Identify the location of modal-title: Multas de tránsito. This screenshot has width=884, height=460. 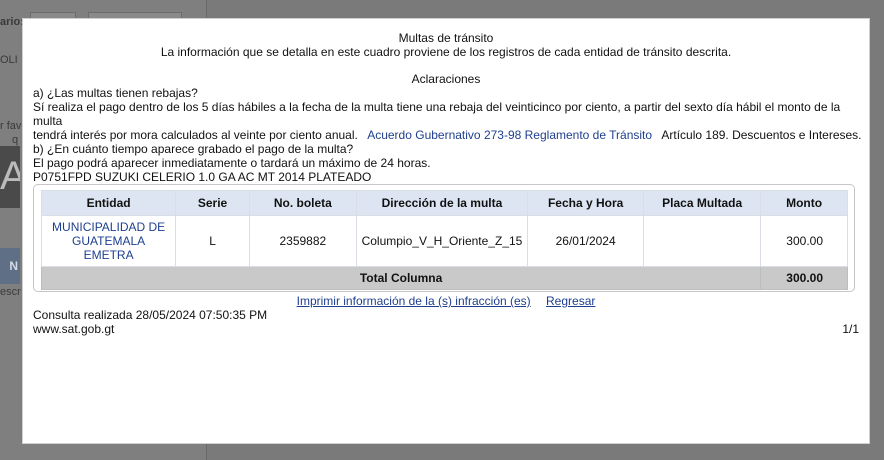
(446, 38).